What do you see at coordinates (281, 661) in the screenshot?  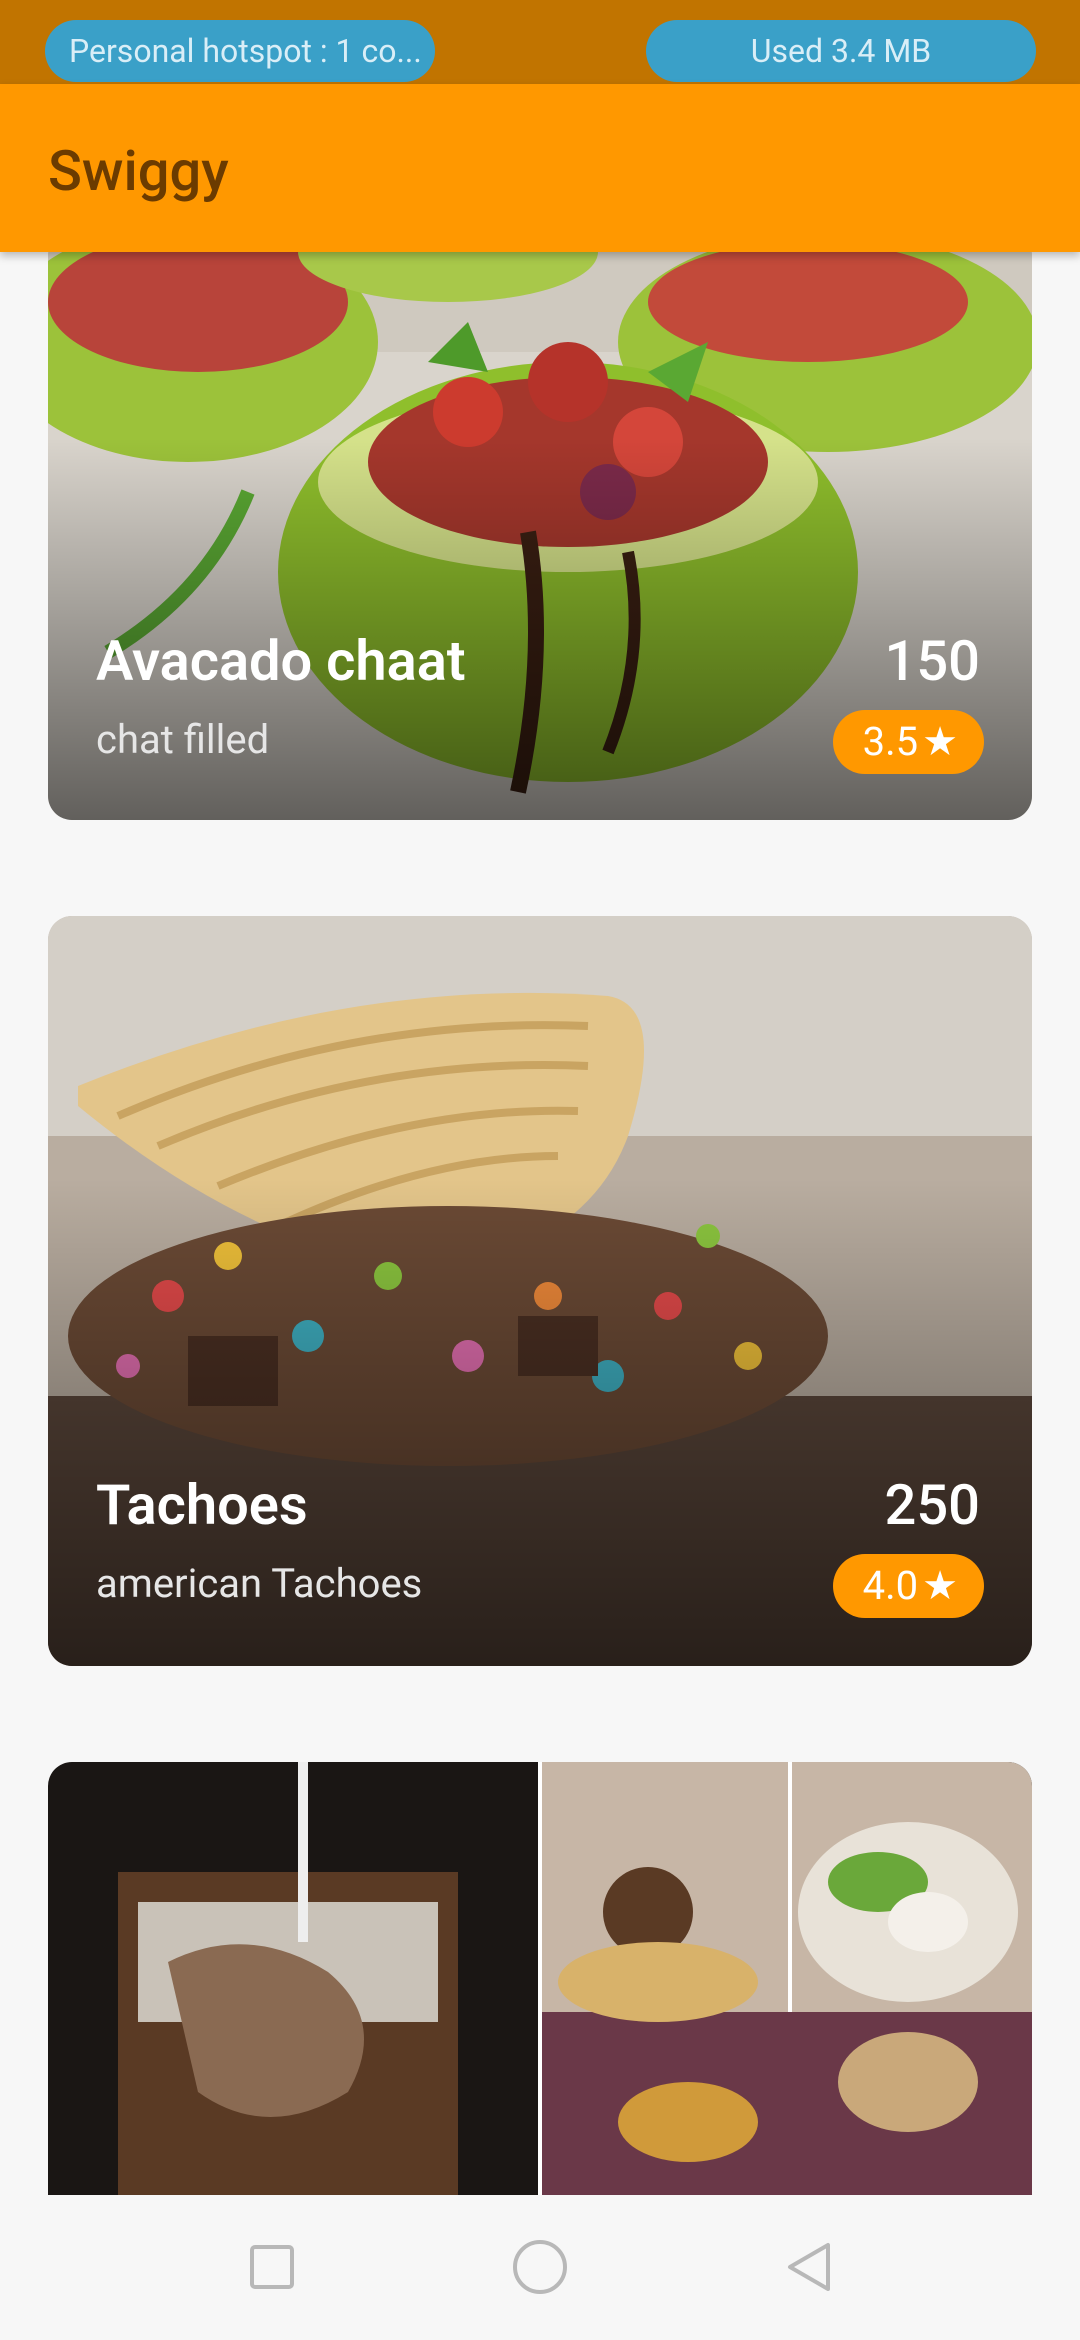 I see `item-name: Avacado chaat` at bounding box center [281, 661].